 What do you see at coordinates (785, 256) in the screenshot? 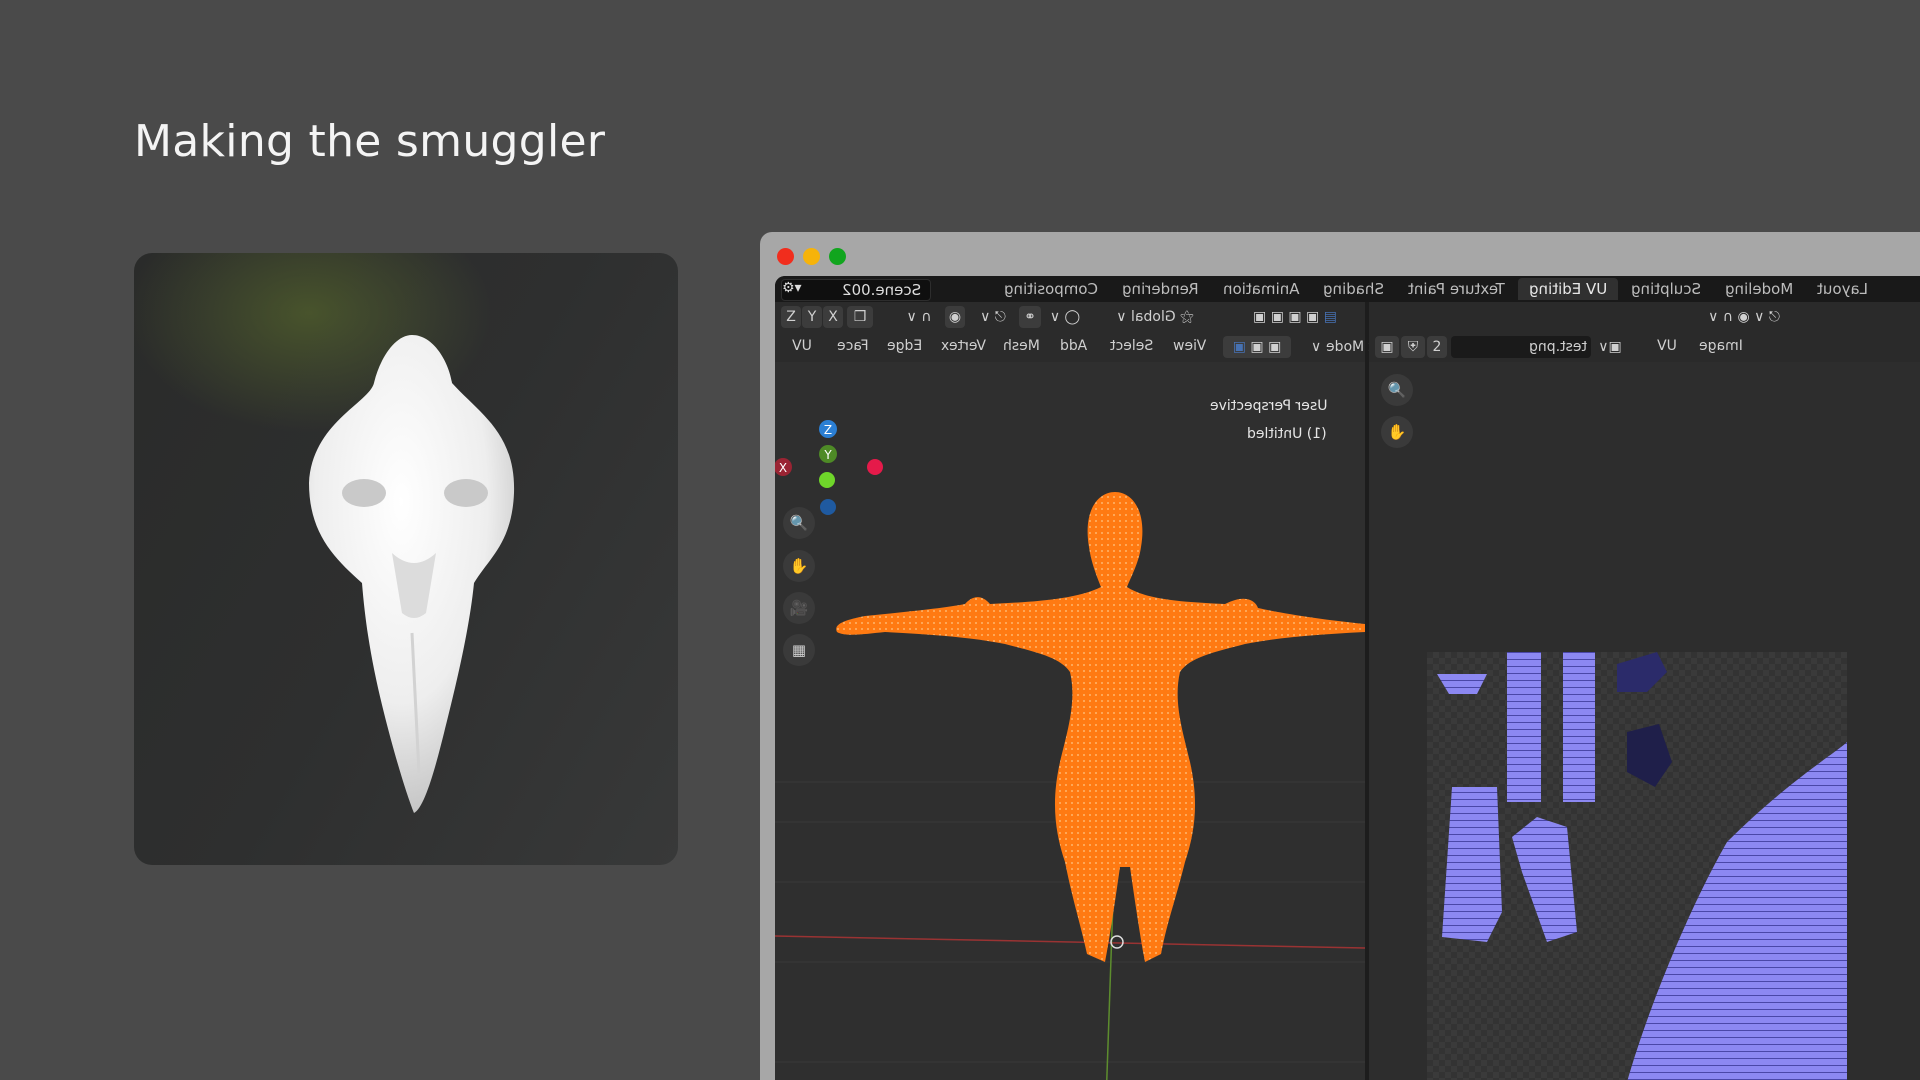
I see `window-close-button` at bounding box center [785, 256].